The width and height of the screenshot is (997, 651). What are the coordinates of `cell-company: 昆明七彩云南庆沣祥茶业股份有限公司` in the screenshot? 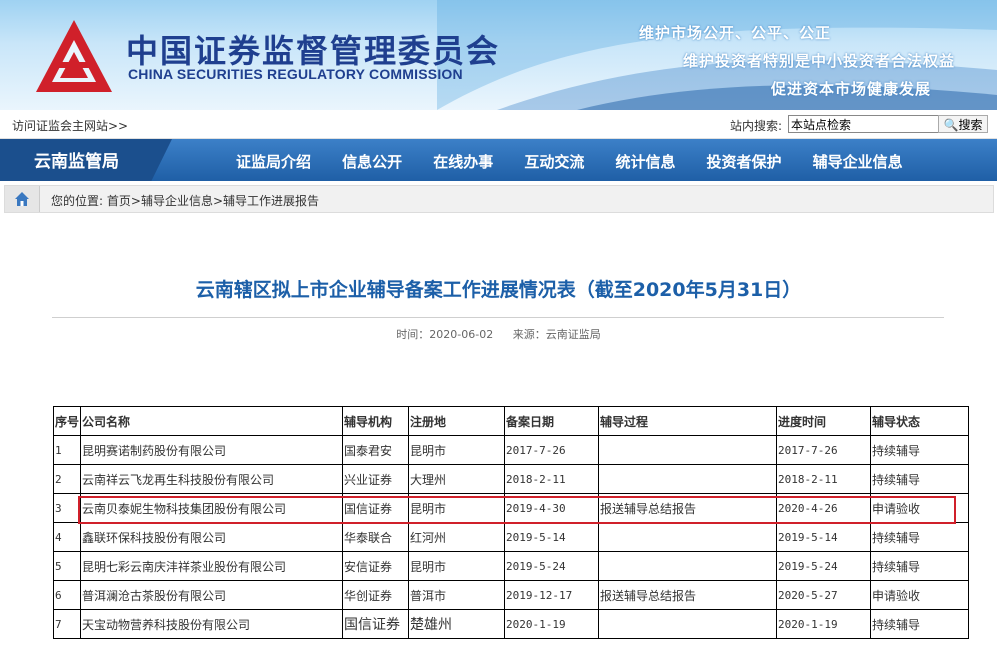 It's located at (212, 566).